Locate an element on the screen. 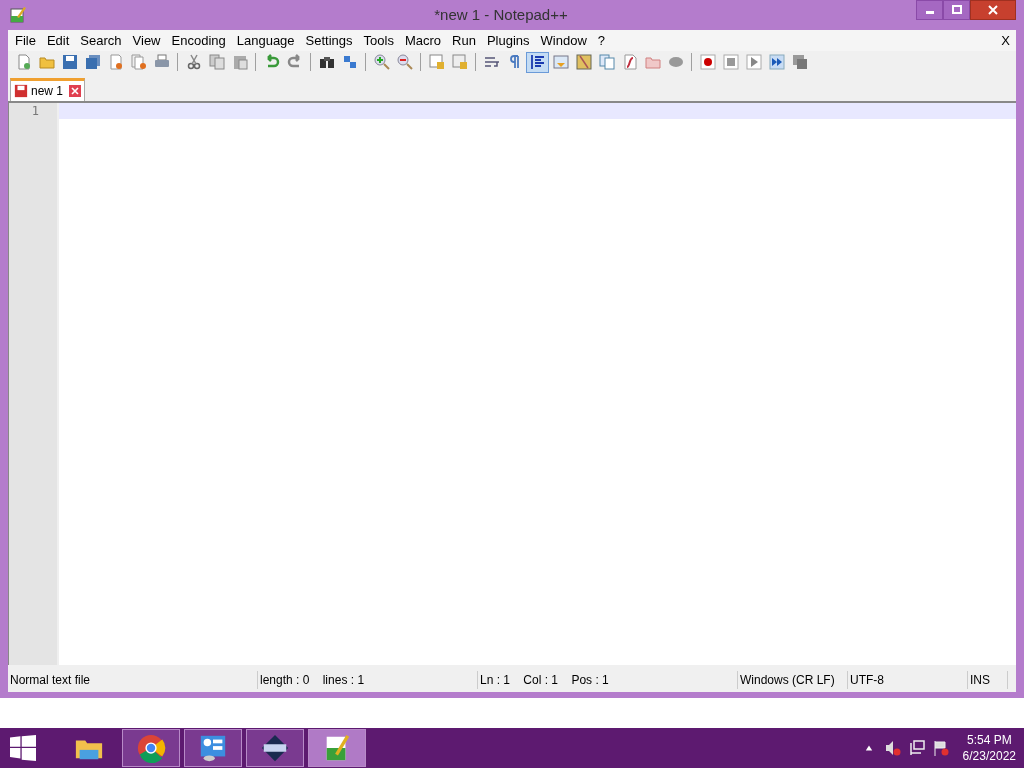 The height and width of the screenshot is (768, 1024). word-wrap-icon is located at coordinates (491, 62).